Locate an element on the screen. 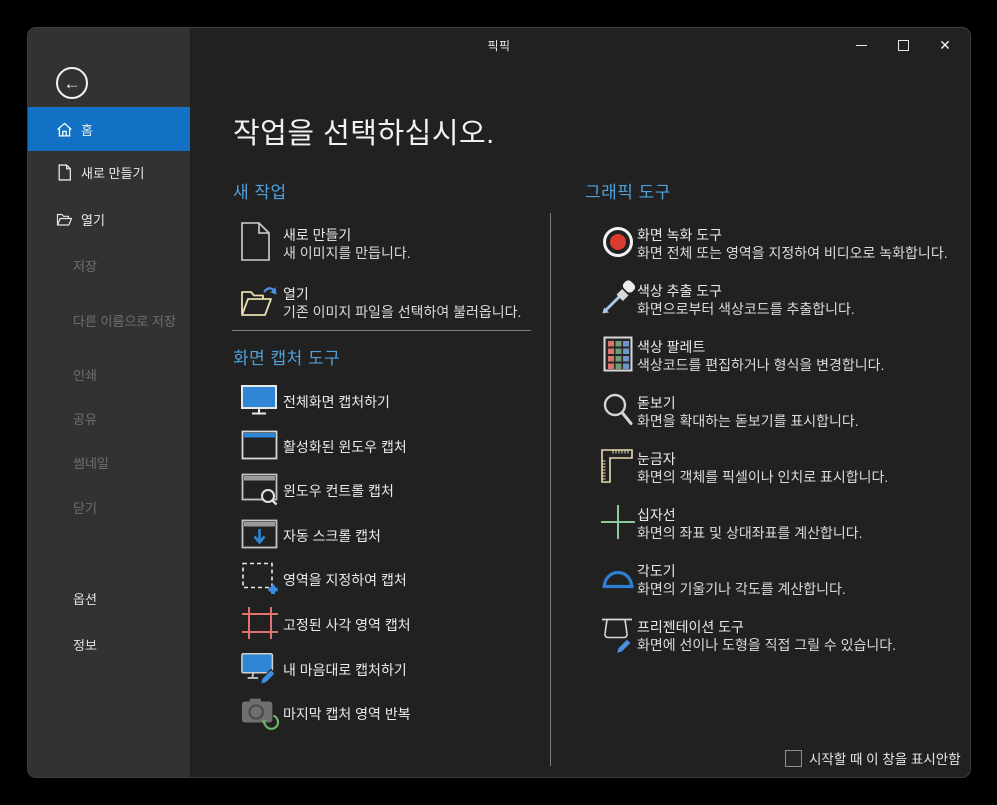  item-title: 새로 만들기 is located at coordinates (317, 235).